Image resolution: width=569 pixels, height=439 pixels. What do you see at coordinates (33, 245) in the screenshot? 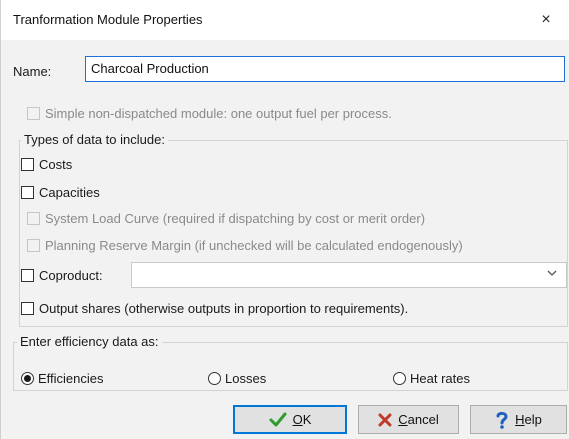
I see `reserve-margin-checkbox` at bounding box center [33, 245].